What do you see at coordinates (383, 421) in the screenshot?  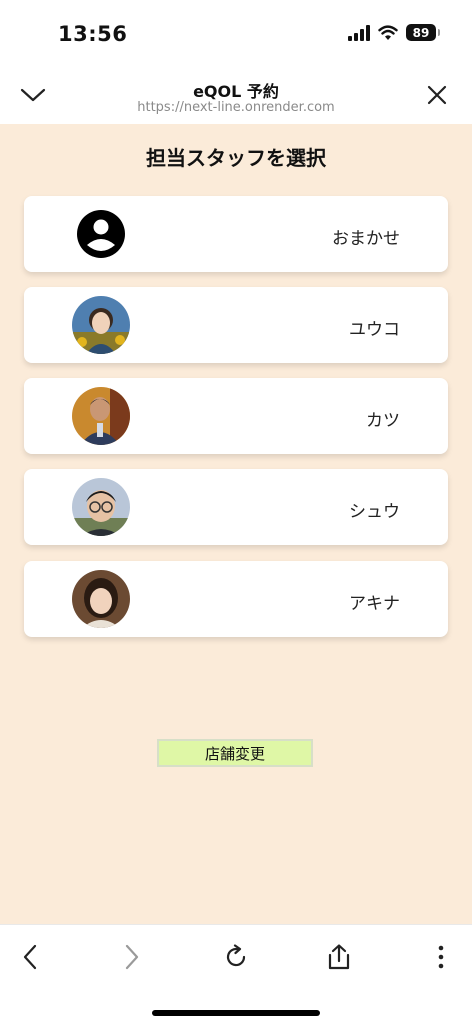 I see `staff-name: カツ` at bounding box center [383, 421].